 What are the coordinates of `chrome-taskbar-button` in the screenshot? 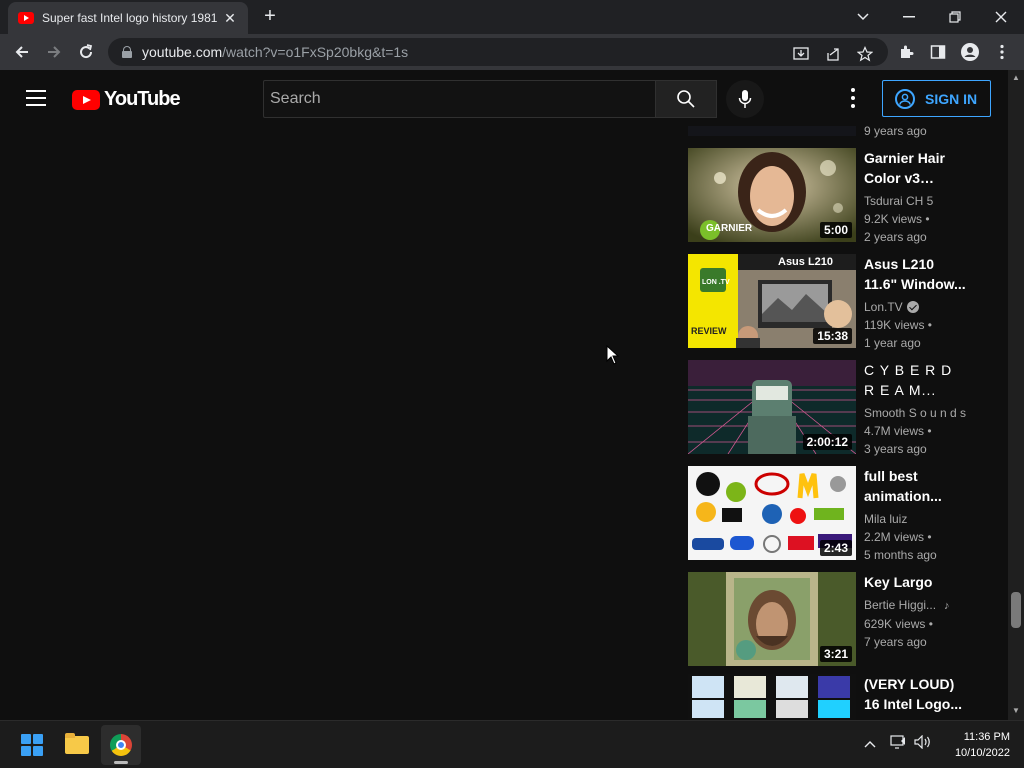 It's located at (121, 745).